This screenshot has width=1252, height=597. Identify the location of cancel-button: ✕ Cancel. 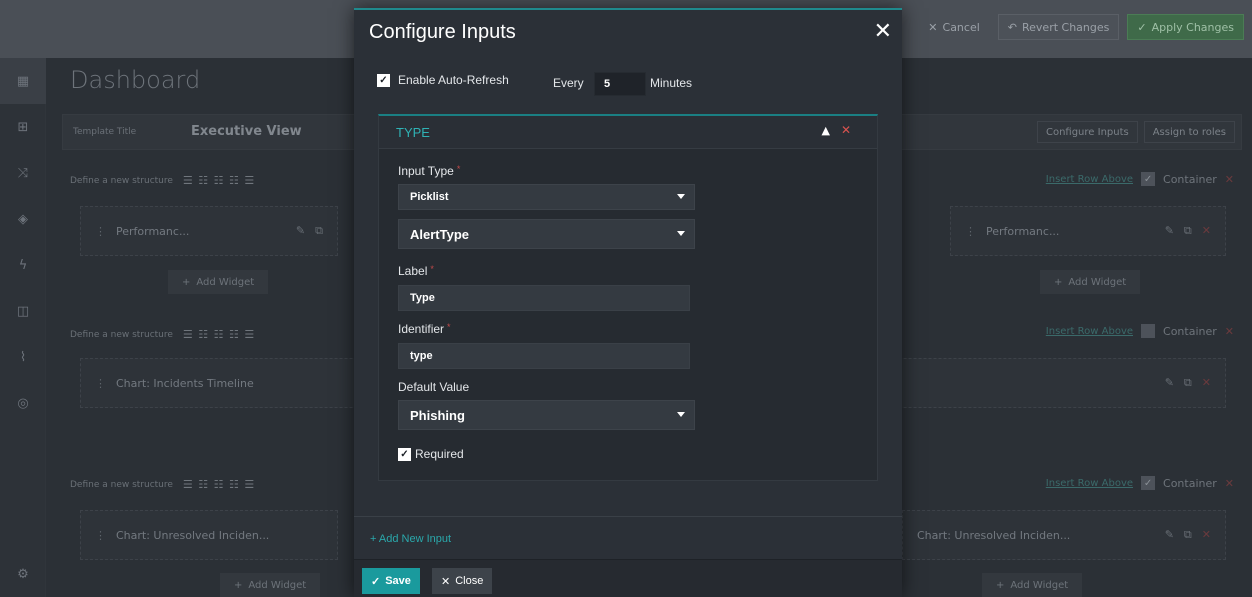
(953, 27).